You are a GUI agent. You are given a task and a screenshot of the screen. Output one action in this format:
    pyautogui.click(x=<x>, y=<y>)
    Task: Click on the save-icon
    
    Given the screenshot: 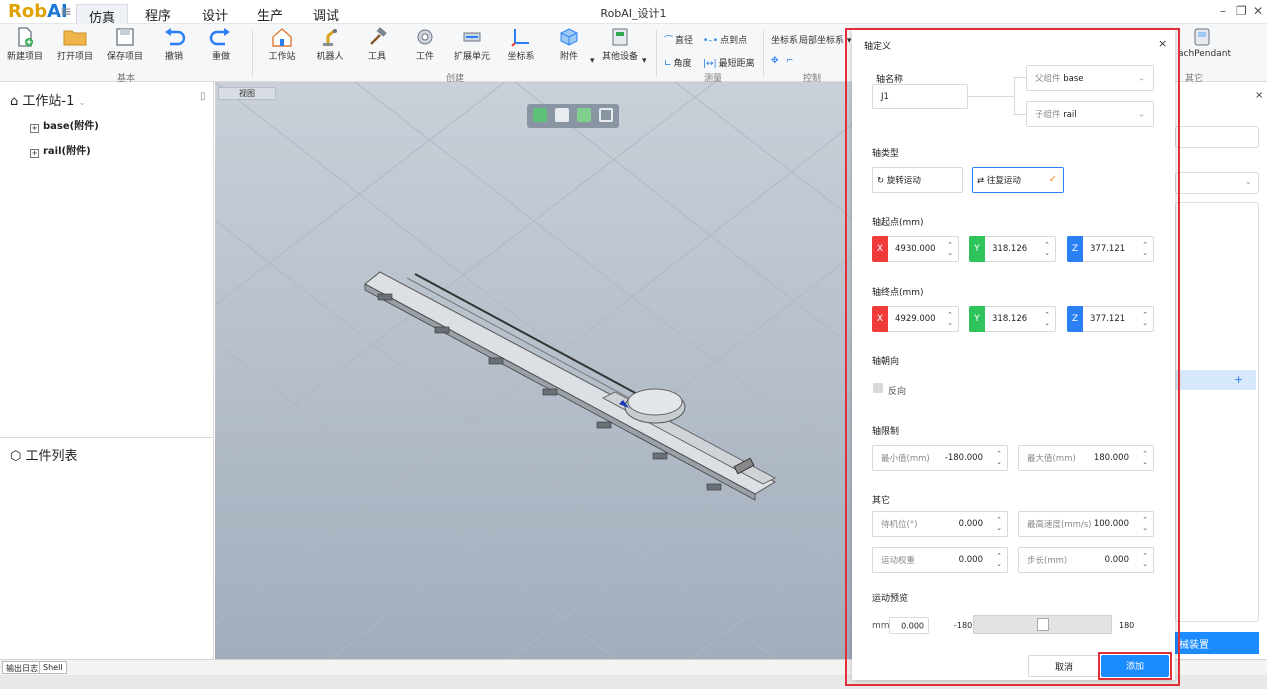 What is the action you would take?
    pyautogui.click(x=125, y=37)
    